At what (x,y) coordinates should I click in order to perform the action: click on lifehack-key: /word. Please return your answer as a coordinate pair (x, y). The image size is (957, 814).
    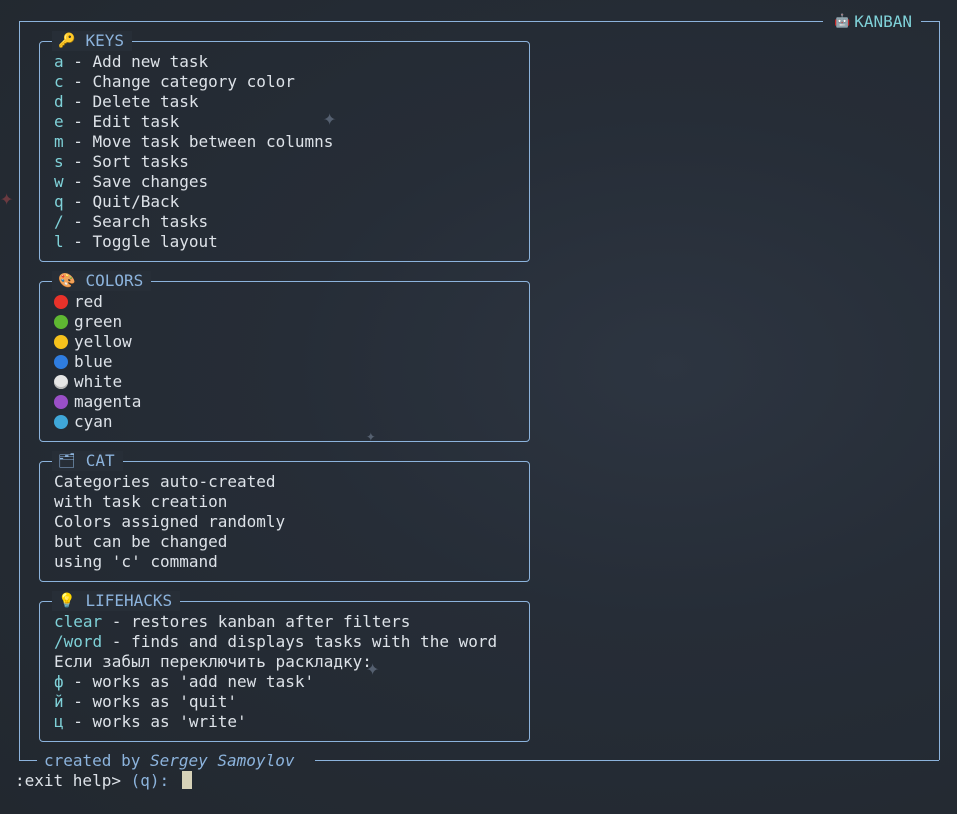
    Looking at the image, I should click on (78, 641).